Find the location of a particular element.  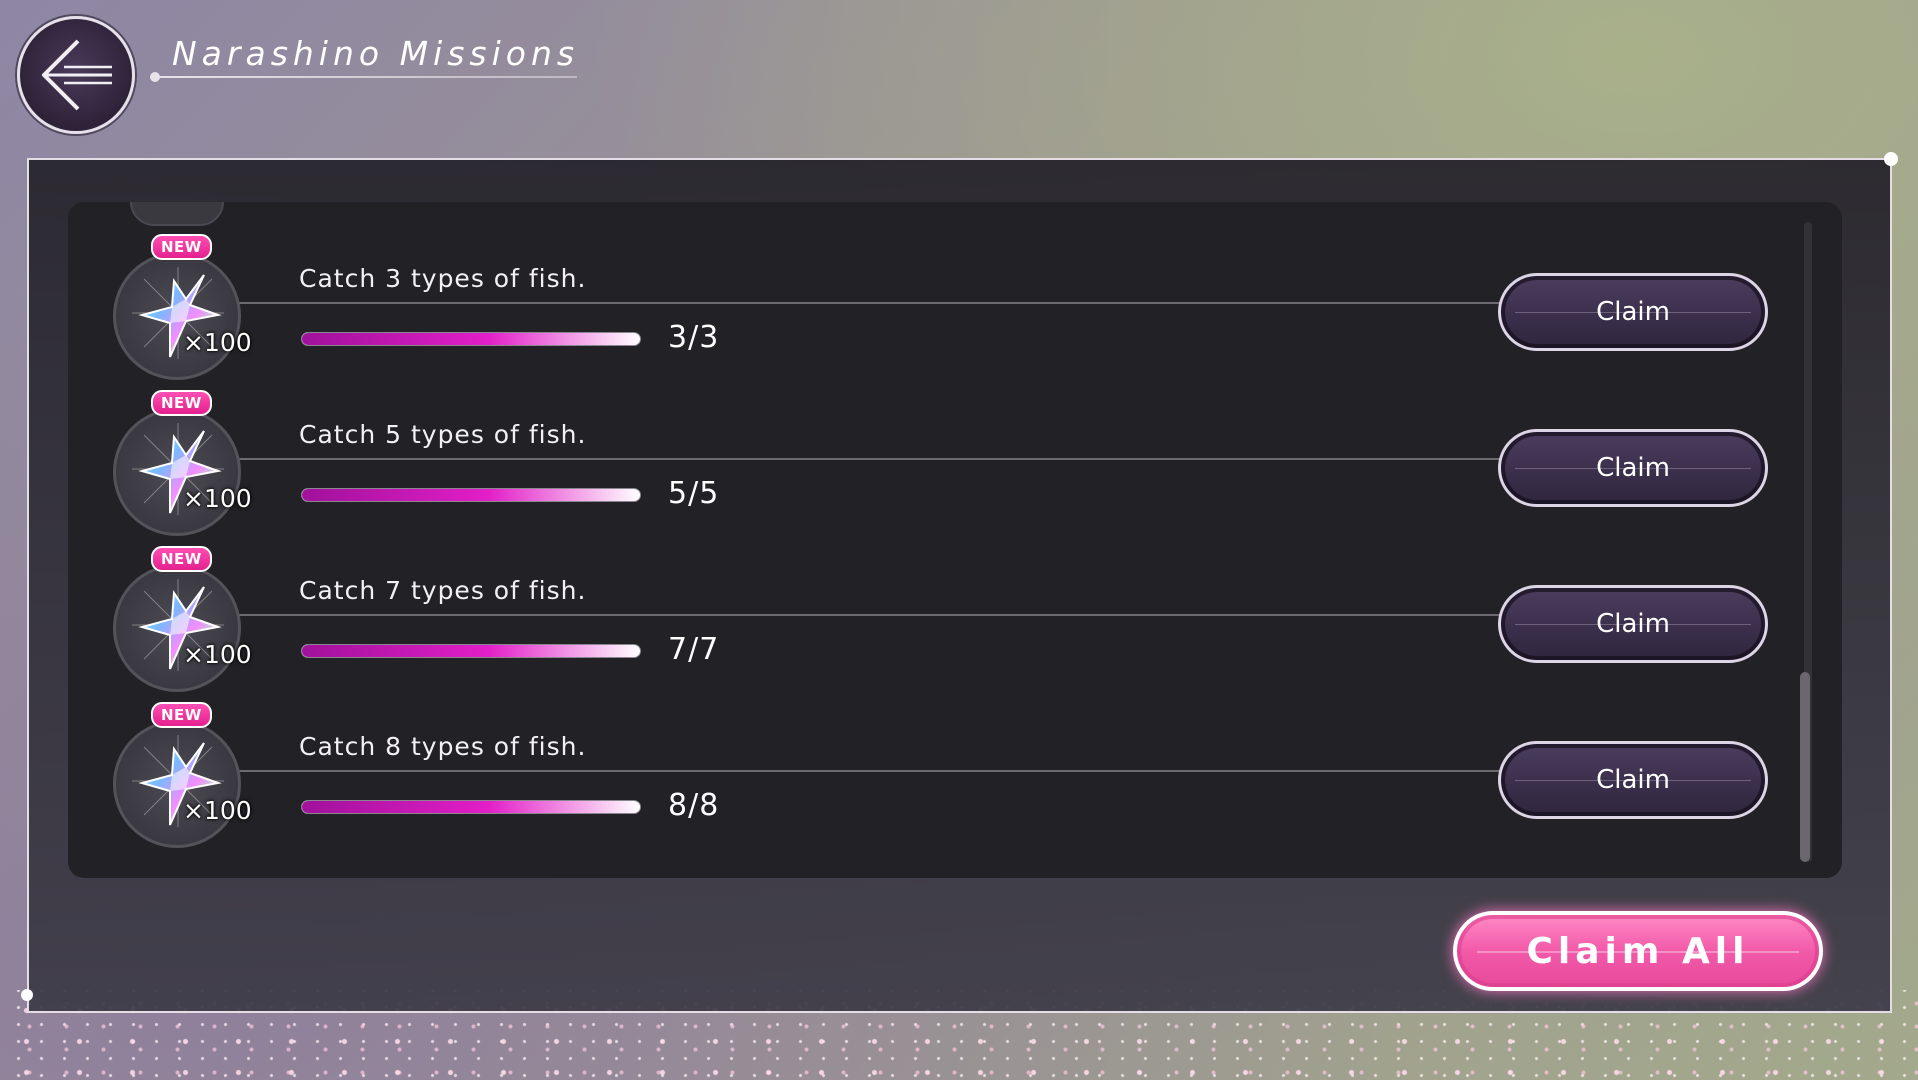

progress-count: 5/5 is located at coordinates (694, 493).